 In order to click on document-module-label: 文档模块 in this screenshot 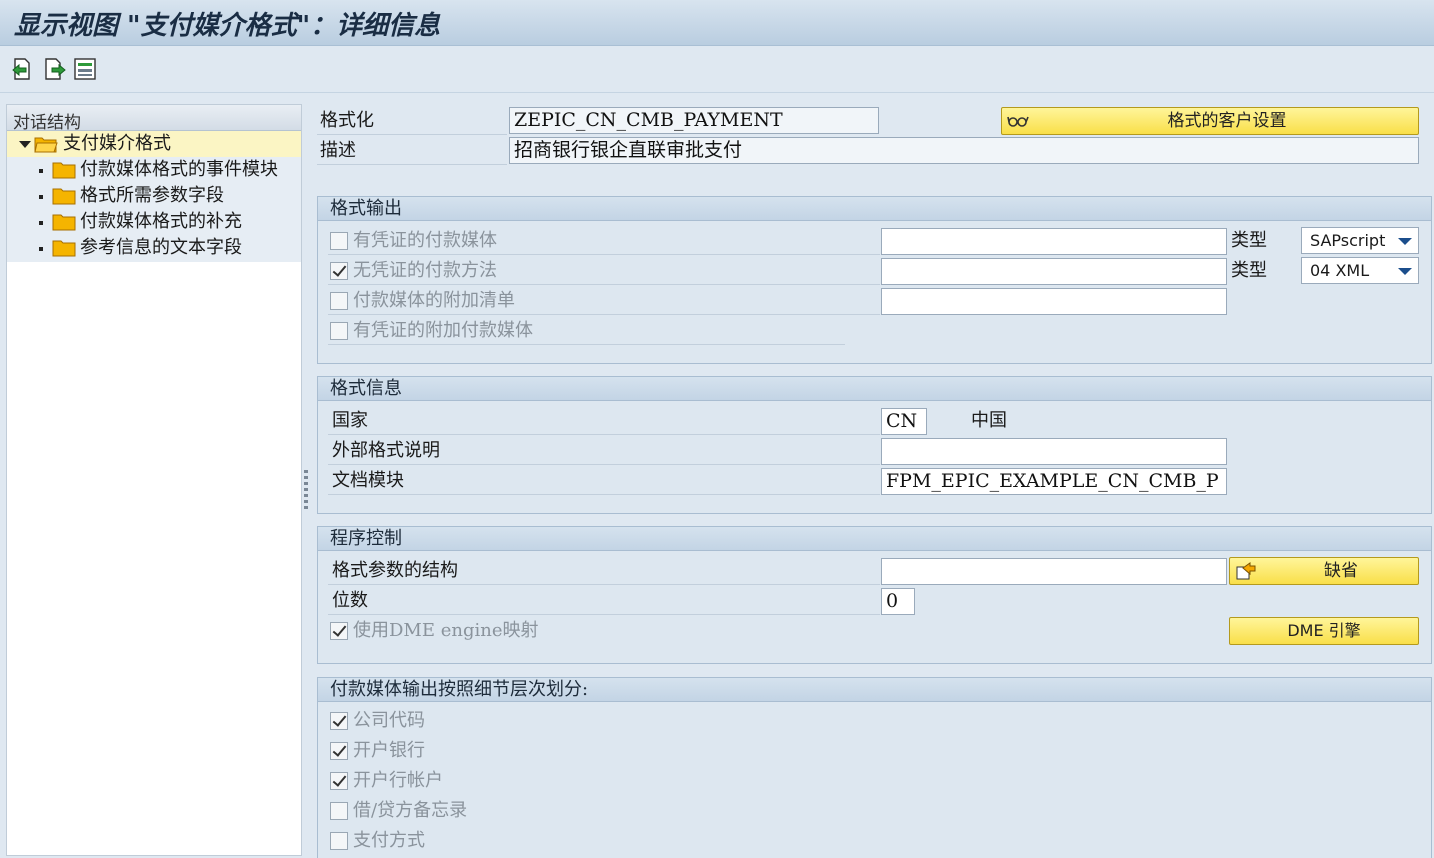, I will do `click(368, 480)`.